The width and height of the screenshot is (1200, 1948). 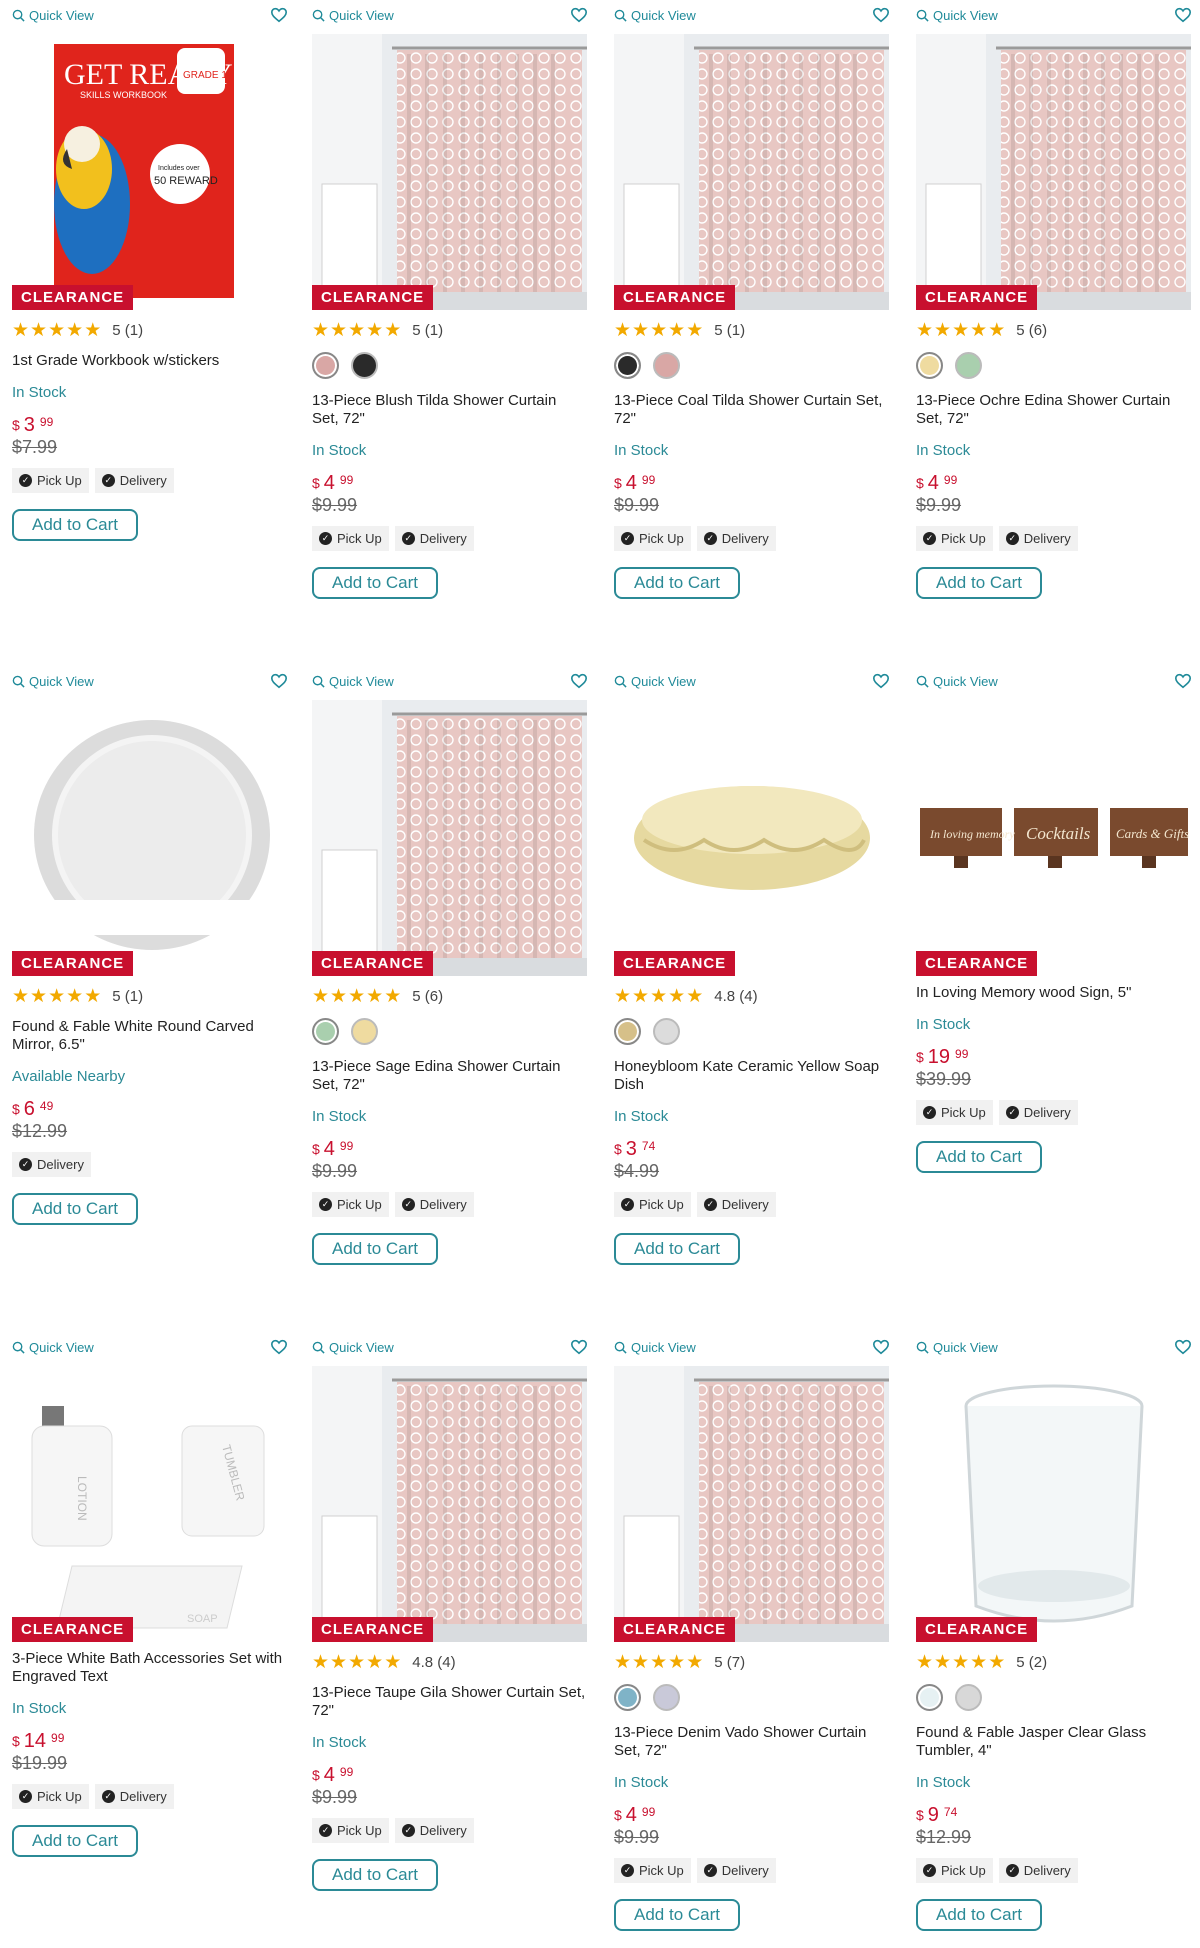 What do you see at coordinates (40, 1131) in the screenshot?
I see `original-price: $12.99` at bounding box center [40, 1131].